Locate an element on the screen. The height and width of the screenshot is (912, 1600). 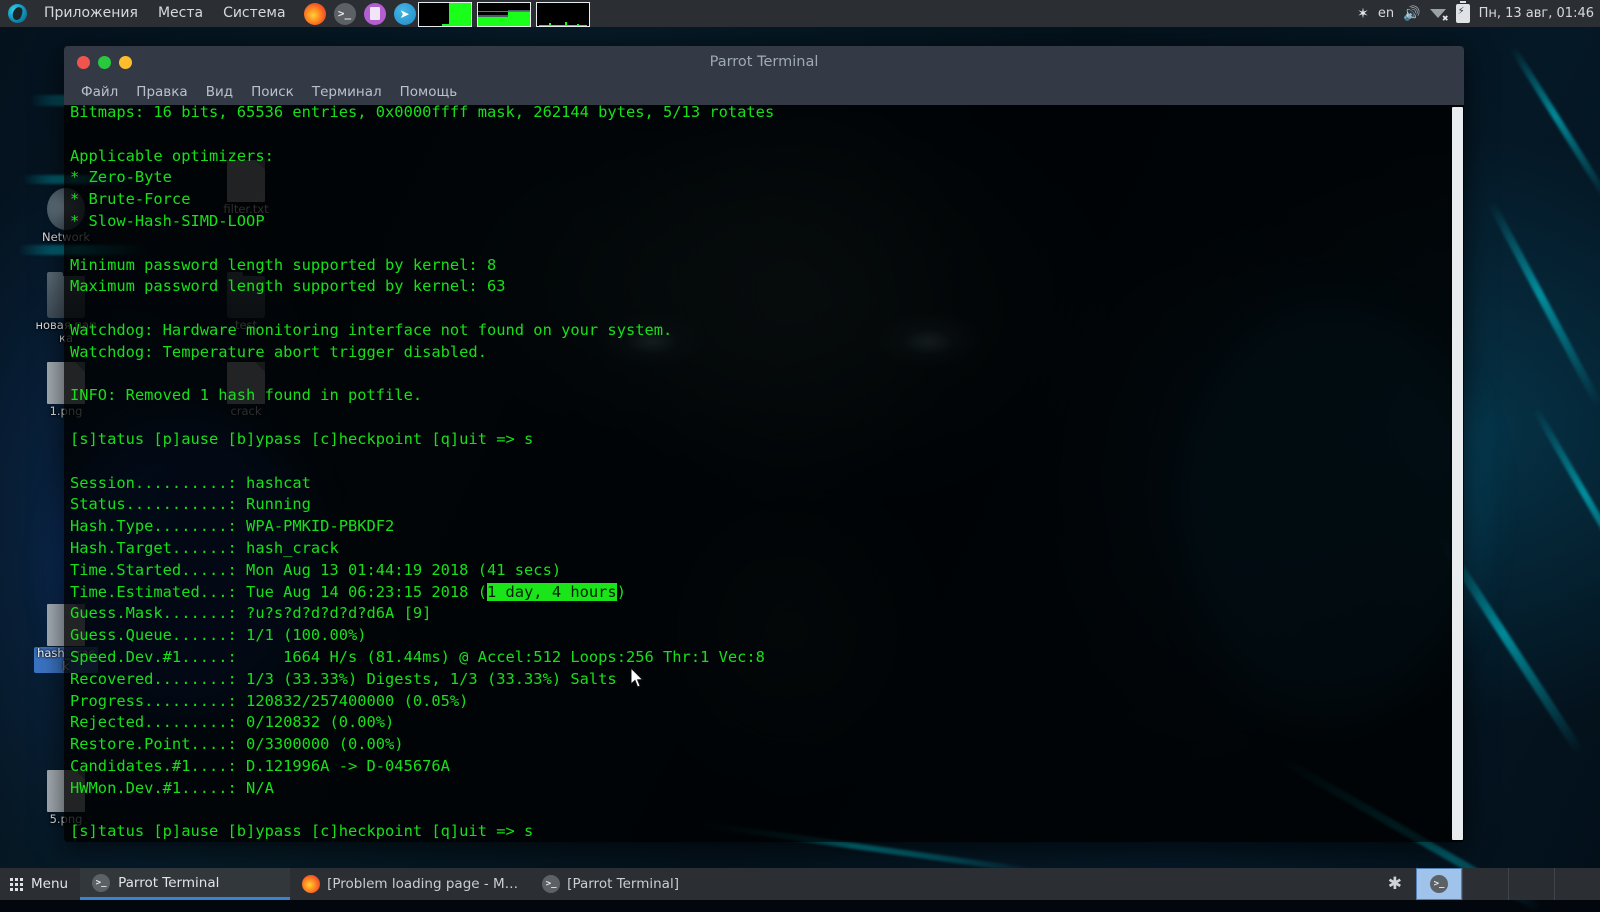
taskbar-item-label: [Parrot Terminal] is located at coordinates (623, 884).